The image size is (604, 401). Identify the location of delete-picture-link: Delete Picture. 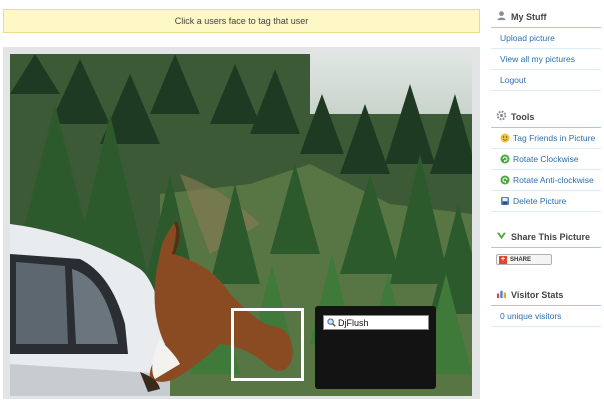
(546, 201).